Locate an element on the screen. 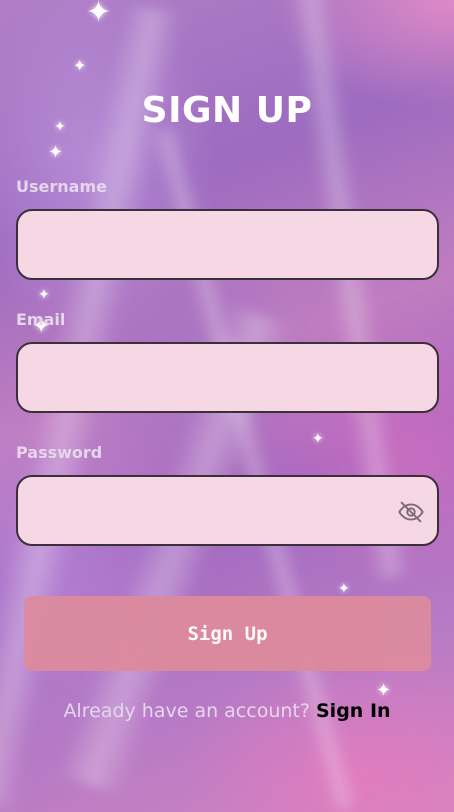 This screenshot has width=454, height=812. email-label: Email is located at coordinates (41, 319).